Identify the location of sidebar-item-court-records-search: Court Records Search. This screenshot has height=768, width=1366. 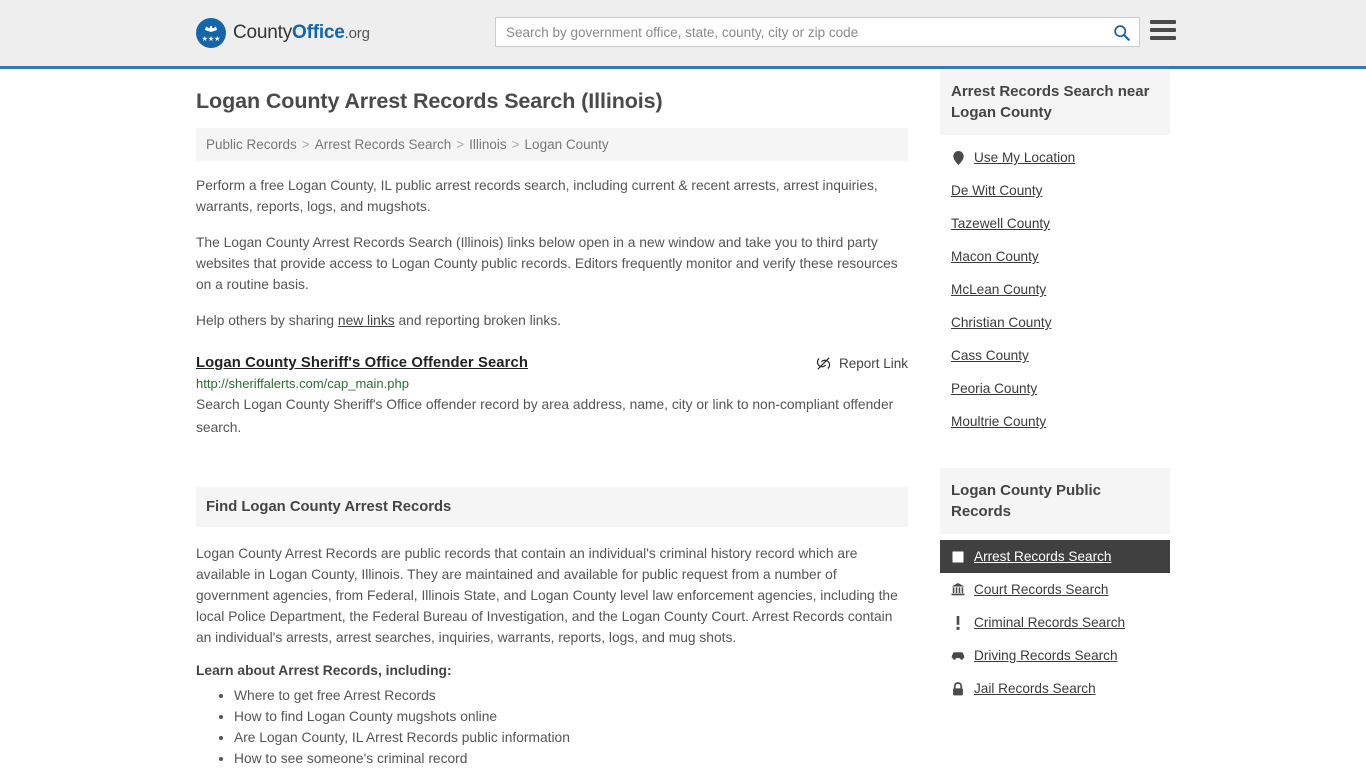
(1055, 589).